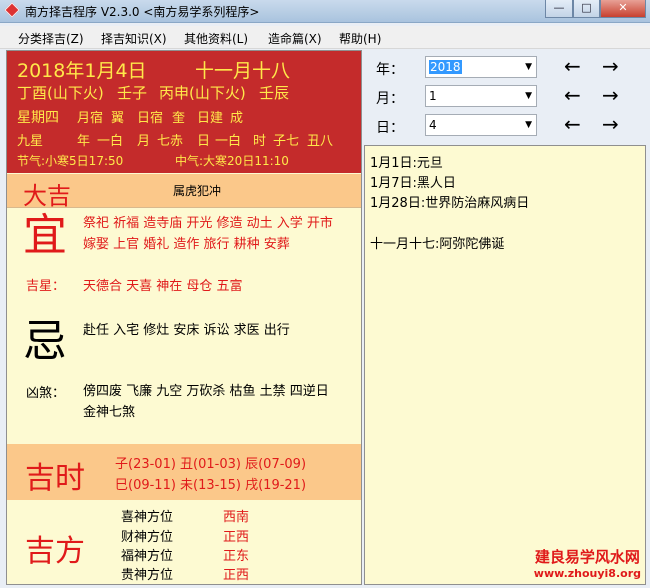 The image size is (650, 588). I want to click on watermark: 建良易学风水网 www.zhouyi8.org, so click(587, 563).